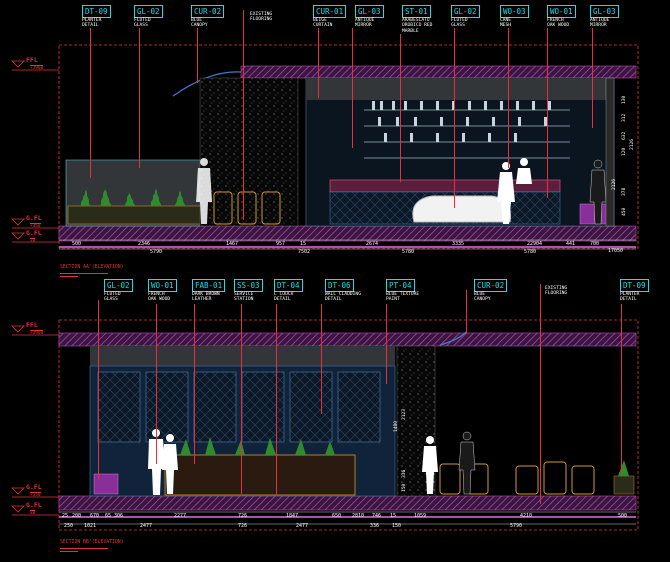  Describe the element at coordinates (624, 117) in the screenshot. I see `vertical-dimension: 312` at that location.